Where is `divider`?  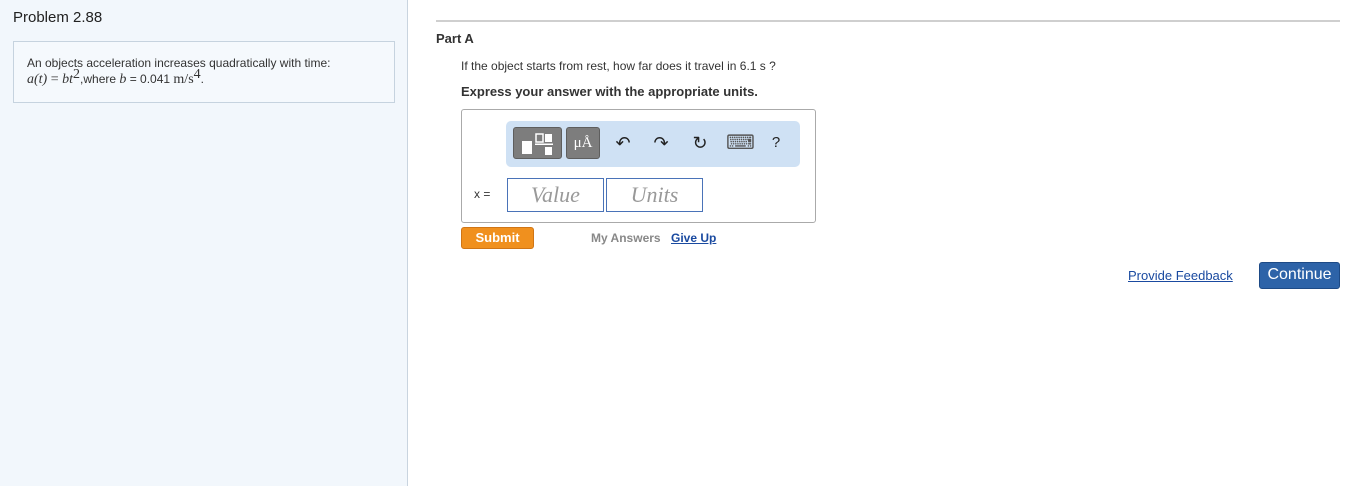
divider is located at coordinates (888, 21).